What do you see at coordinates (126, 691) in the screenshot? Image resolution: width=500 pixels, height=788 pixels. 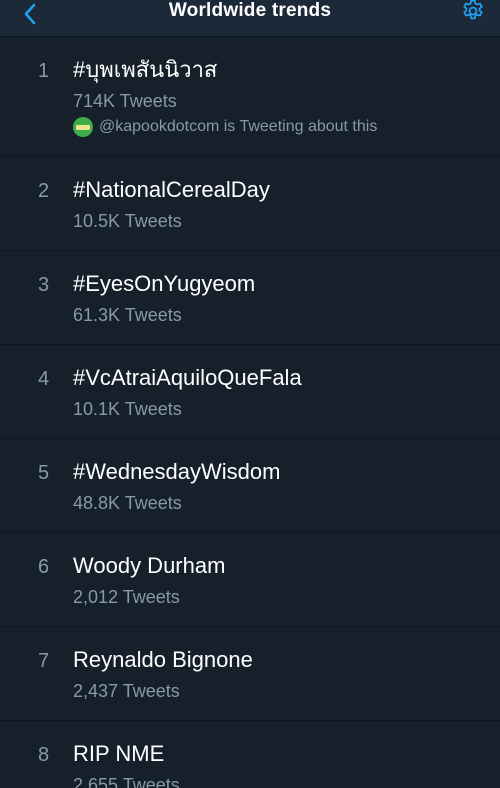 I see `tweet-count: 2,437 Tweets` at bounding box center [126, 691].